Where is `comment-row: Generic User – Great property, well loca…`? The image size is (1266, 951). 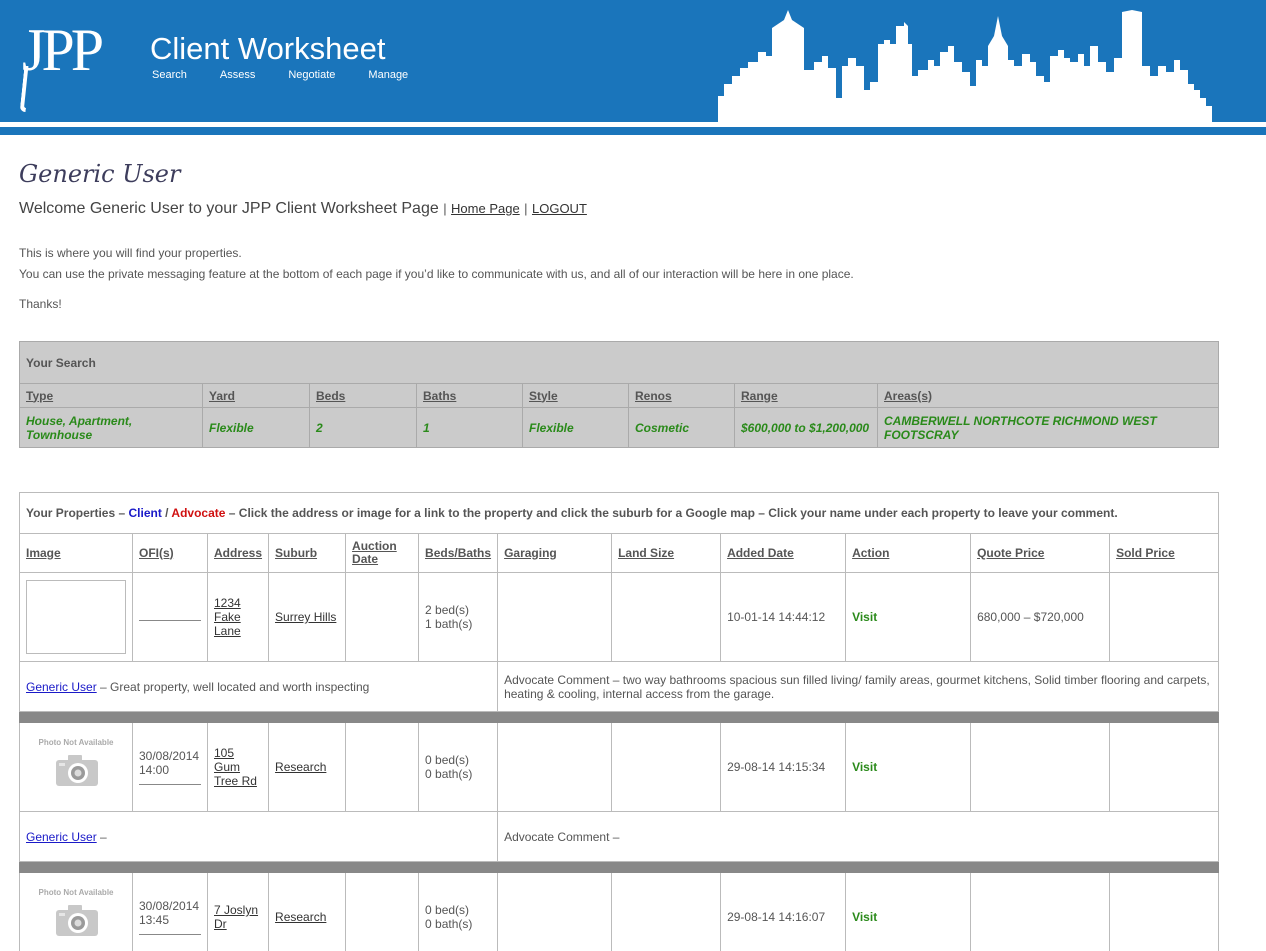
comment-row: Generic User – Great property, well loca… is located at coordinates (618, 686).